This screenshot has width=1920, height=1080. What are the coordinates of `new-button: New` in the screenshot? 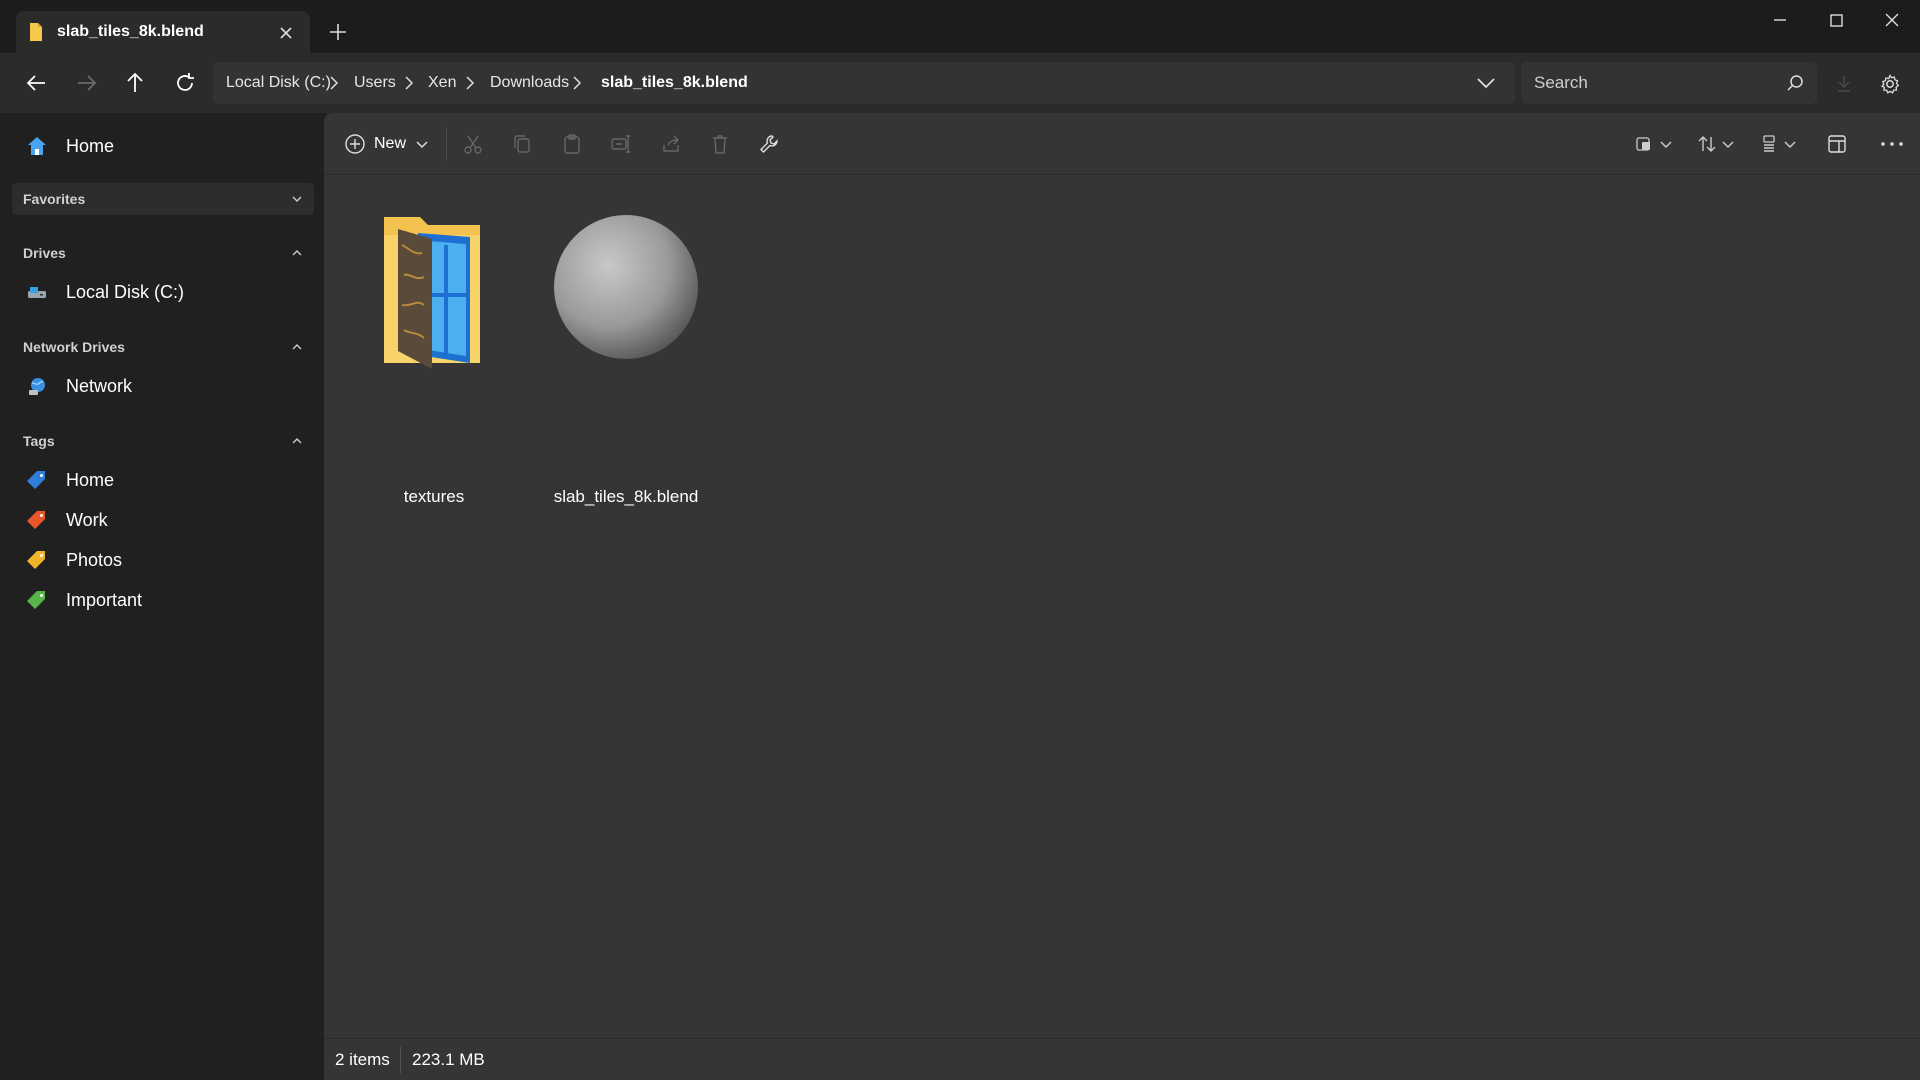 It's located at (387, 144).